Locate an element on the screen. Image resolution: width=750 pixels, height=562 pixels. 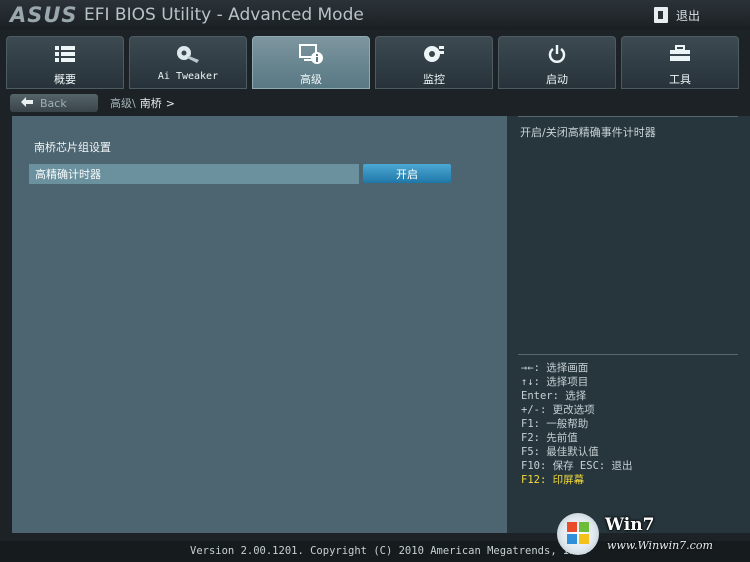
key-help-item: F1: 一般帮助 is located at coordinates (555, 424).